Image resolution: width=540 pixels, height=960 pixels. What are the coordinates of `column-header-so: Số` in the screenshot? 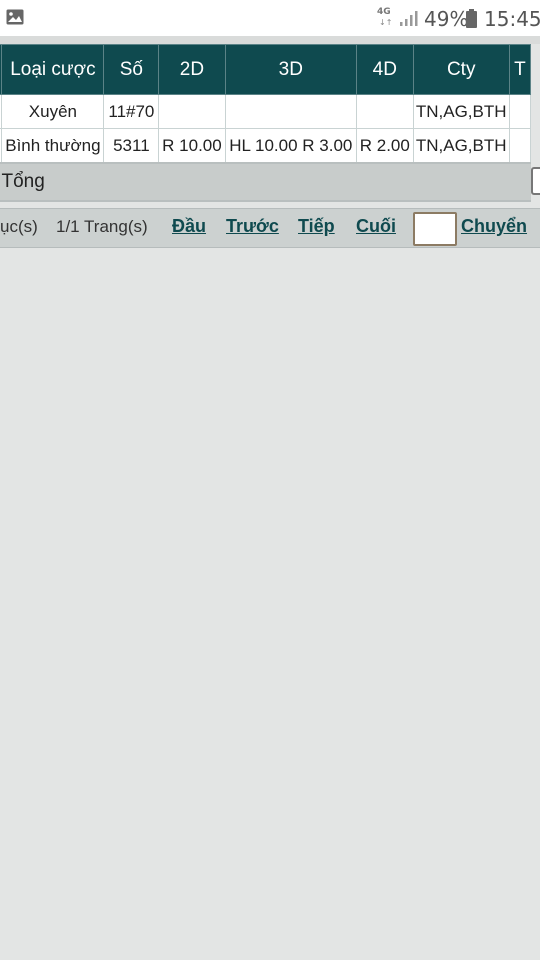 It's located at (131, 69).